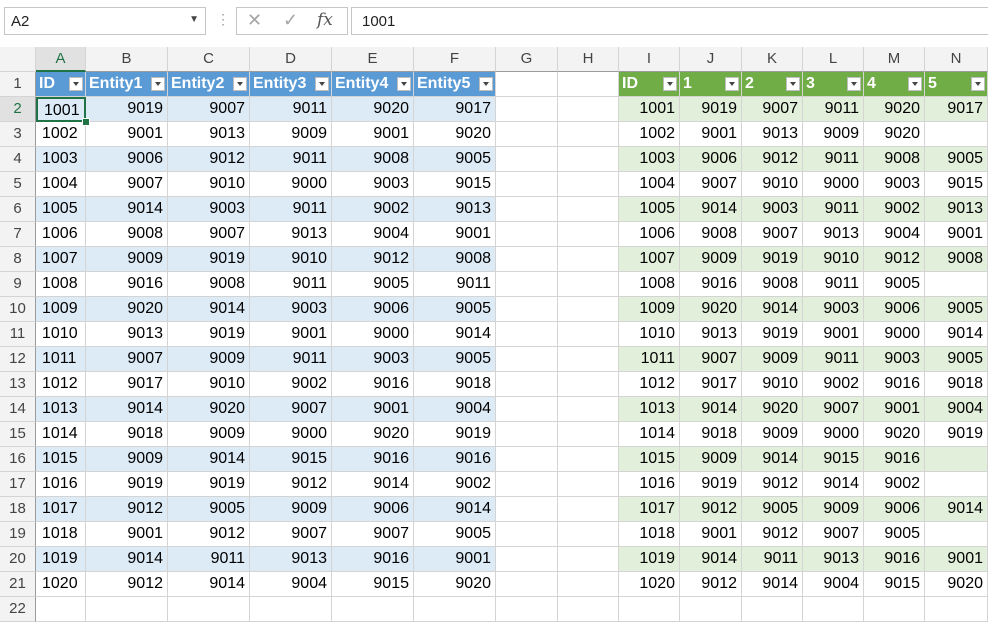 This screenshot has height=623, width=988. Describe the element at coordinates (209, 59) in the screenshot. I see `column-header-c: C` at that location.